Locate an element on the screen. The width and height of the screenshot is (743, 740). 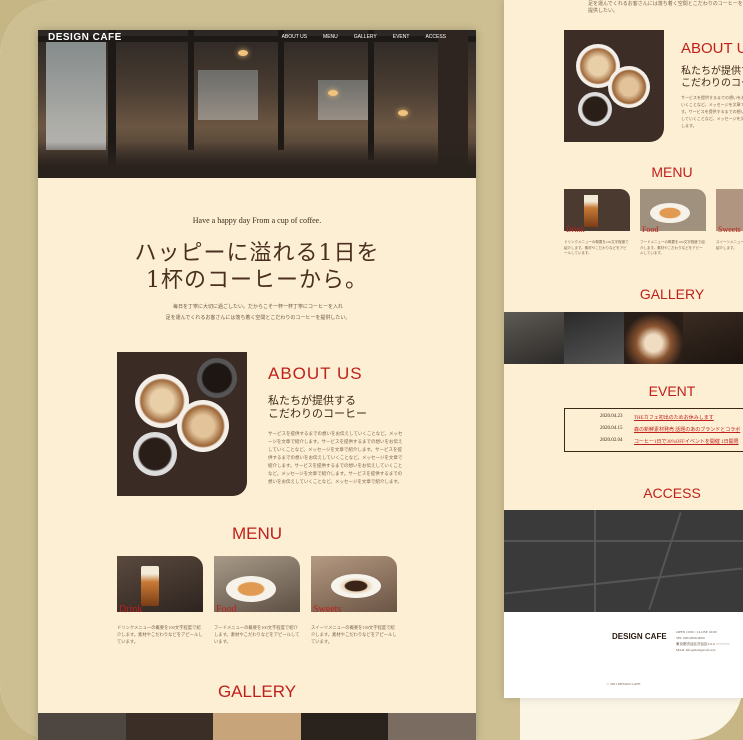
second-about-title: ABOUT US is located at coordinates (712, 48).